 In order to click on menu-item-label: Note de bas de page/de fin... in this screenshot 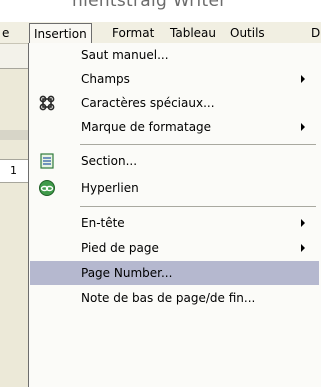, I will do `click(168, 298)`.